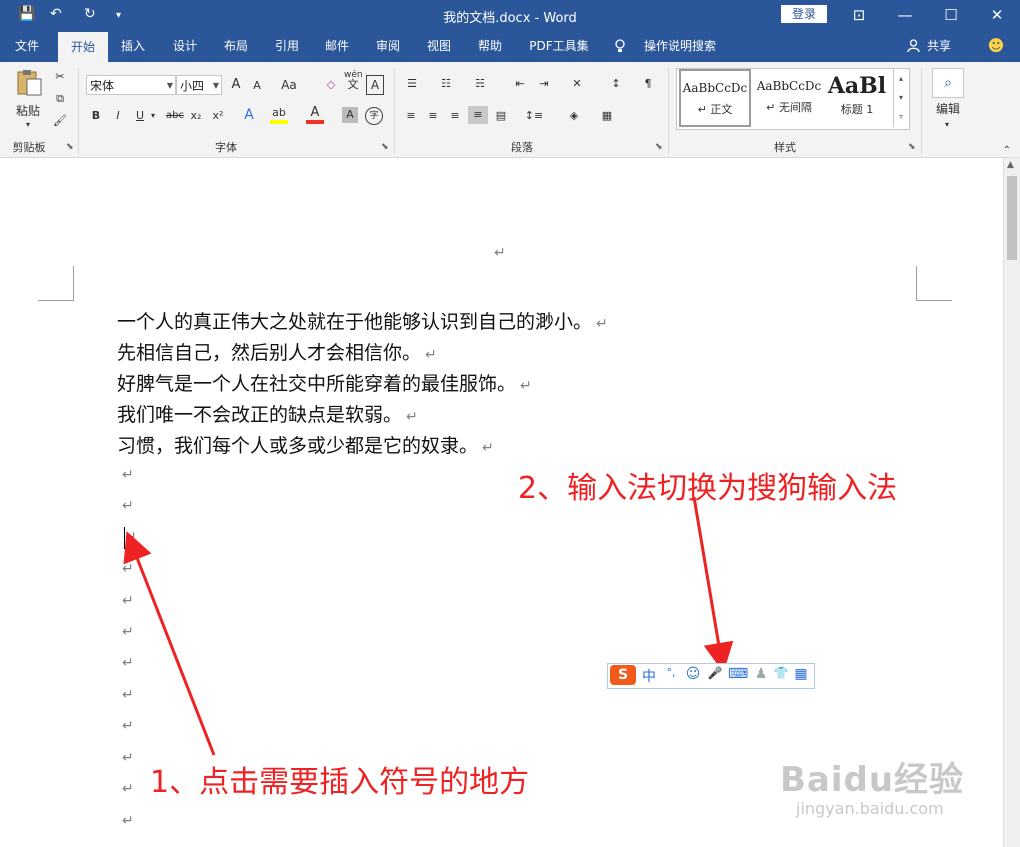 The height and width of the screenshot is (847, 1020). I want to click on user-icon: ♟, so click(761, 674).